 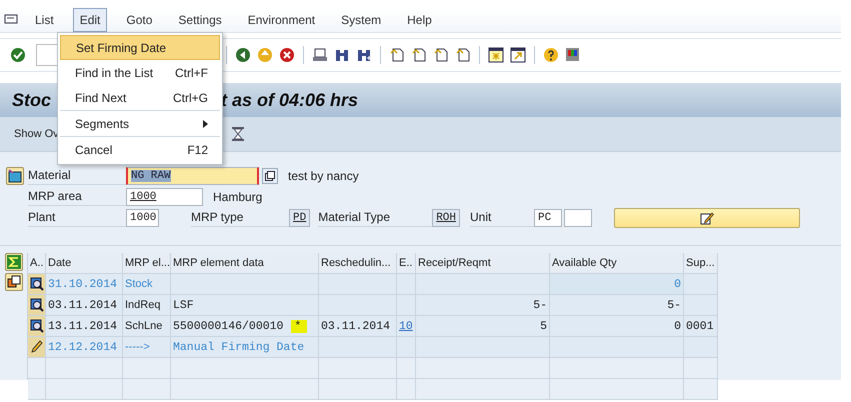 What do you see at coordinates (205, 124) in the screenshot?
I see `submenu-arrow-icon` at bounding box center [205, 124].